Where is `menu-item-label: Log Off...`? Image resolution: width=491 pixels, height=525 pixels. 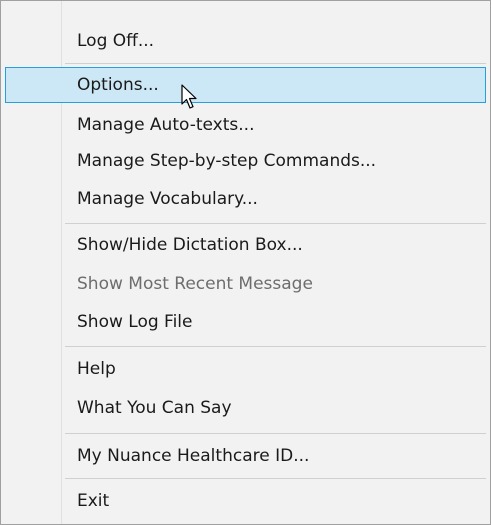
menu-item-label: Log Off... is located at coordinates (116, 41).